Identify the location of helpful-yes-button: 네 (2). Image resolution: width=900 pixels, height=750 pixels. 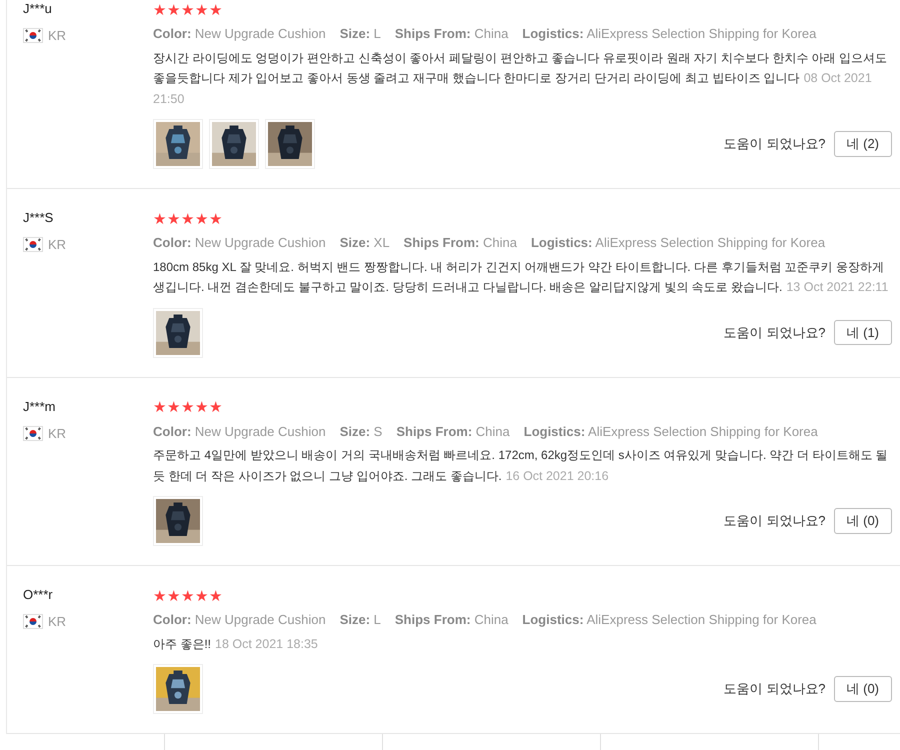
(863, 144).